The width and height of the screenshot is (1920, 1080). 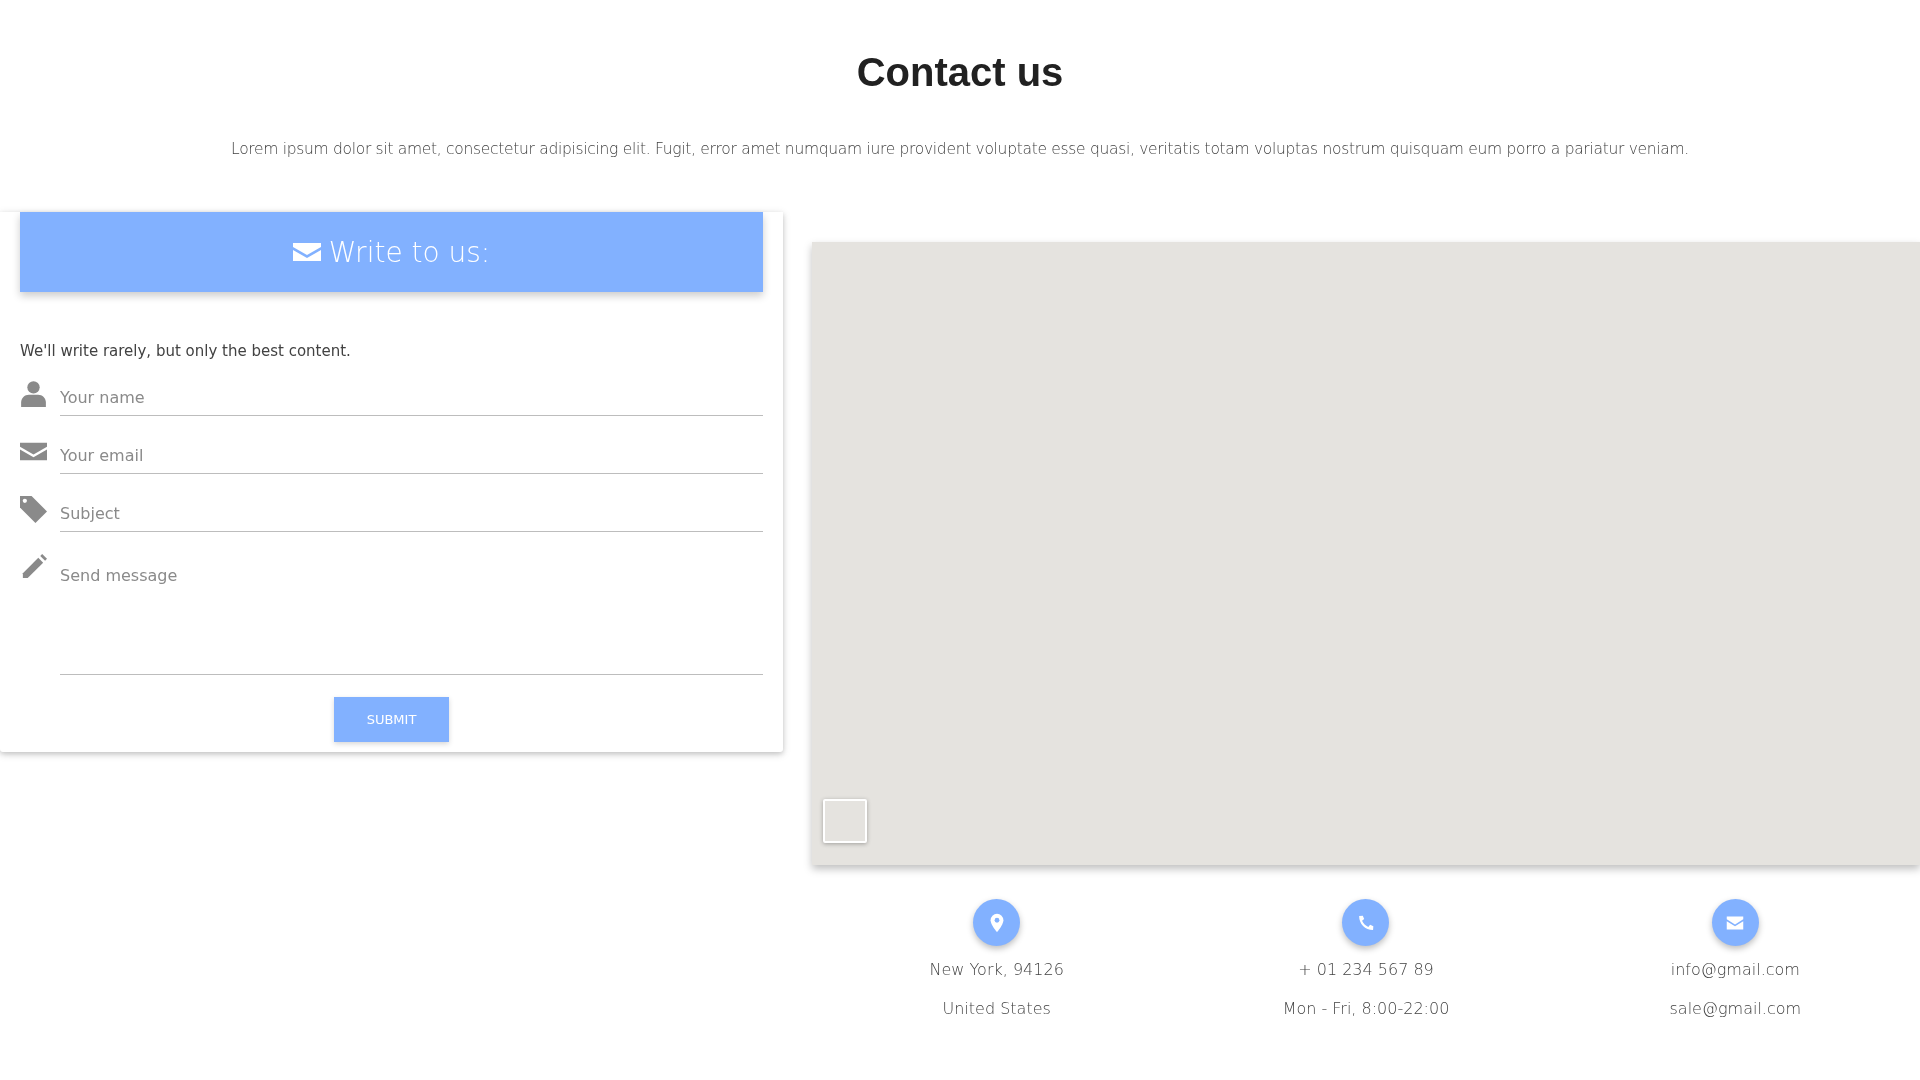 I want to click on page-title: Contact us, so click(x=960, y=72).